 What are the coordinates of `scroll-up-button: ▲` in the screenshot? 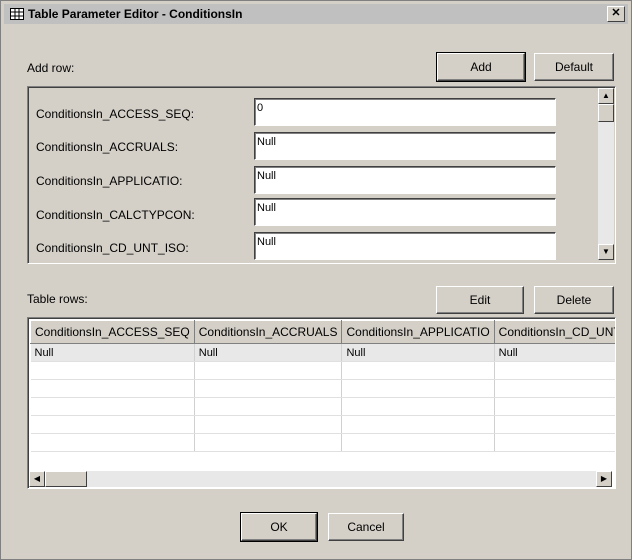 It's located at (606, 96).